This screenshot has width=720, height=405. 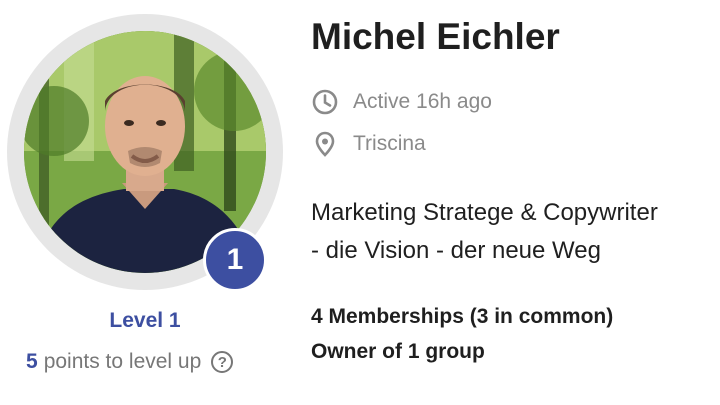 I want to click on location-row: Triscina, so click(x=368, y=144).